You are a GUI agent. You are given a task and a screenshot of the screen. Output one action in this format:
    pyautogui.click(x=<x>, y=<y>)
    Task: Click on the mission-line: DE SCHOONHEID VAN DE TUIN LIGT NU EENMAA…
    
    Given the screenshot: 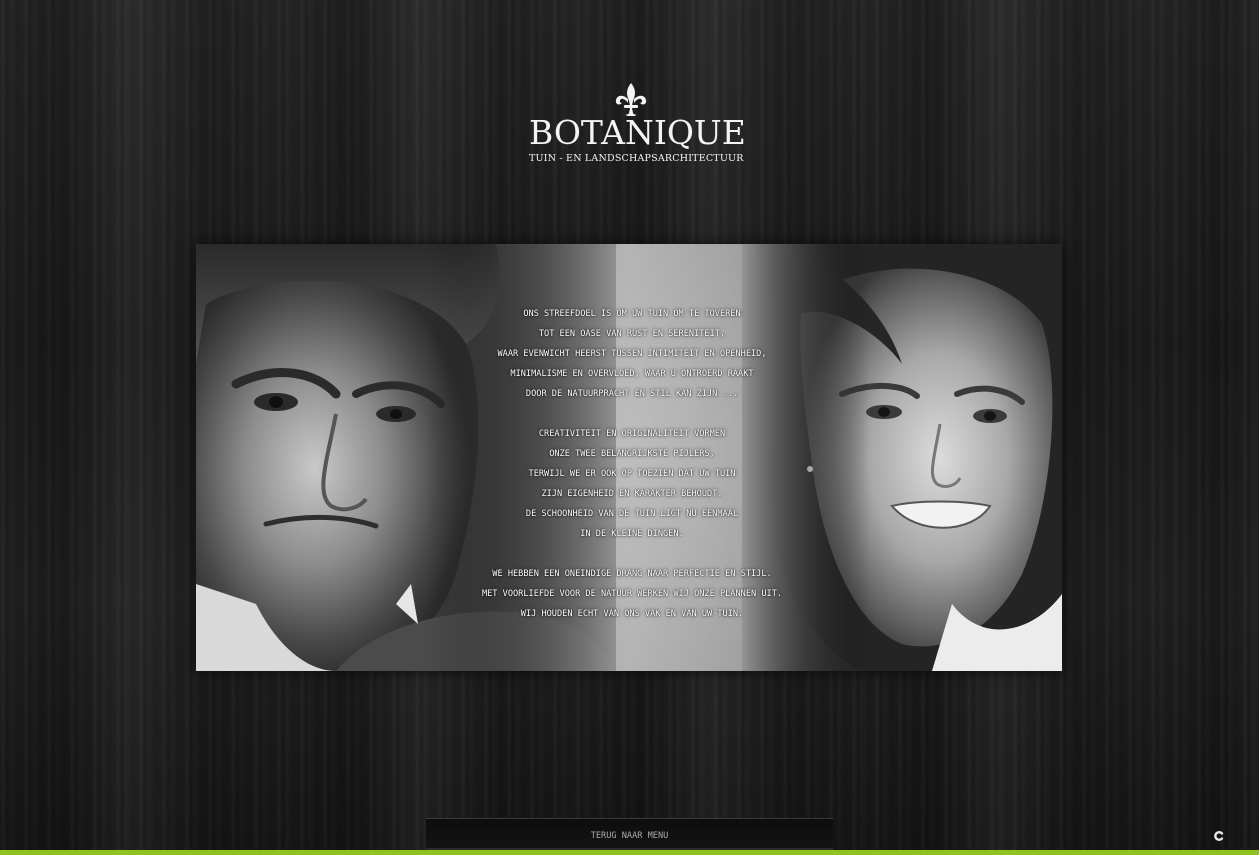 What is the action you would take?
    pyautogui.click(x=632, y=514)
    